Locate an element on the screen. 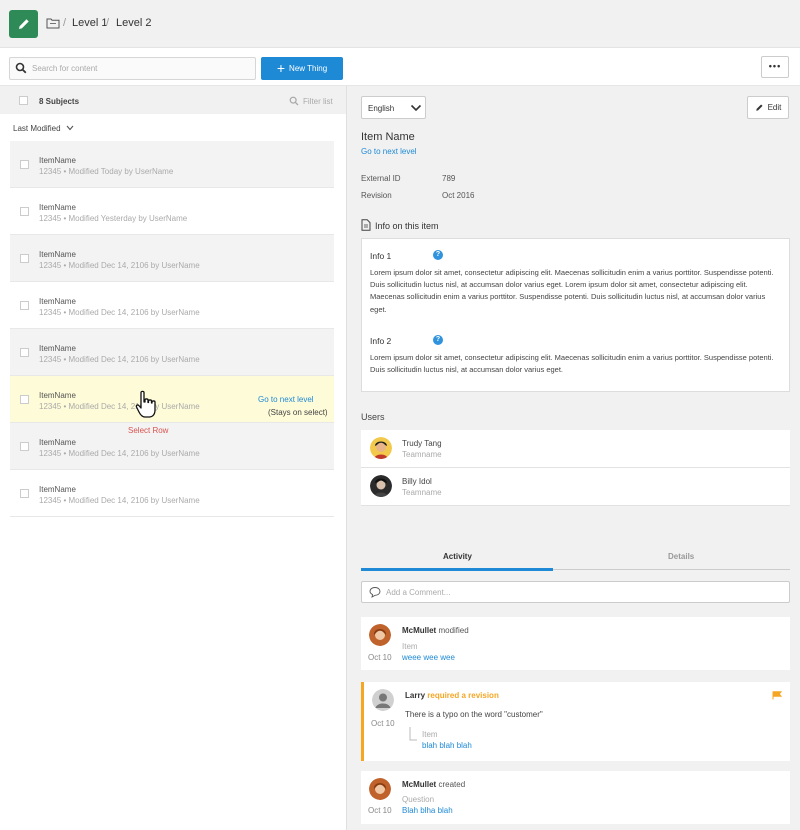  new-thing-label: New Thing is located at coordinates (308, 68).